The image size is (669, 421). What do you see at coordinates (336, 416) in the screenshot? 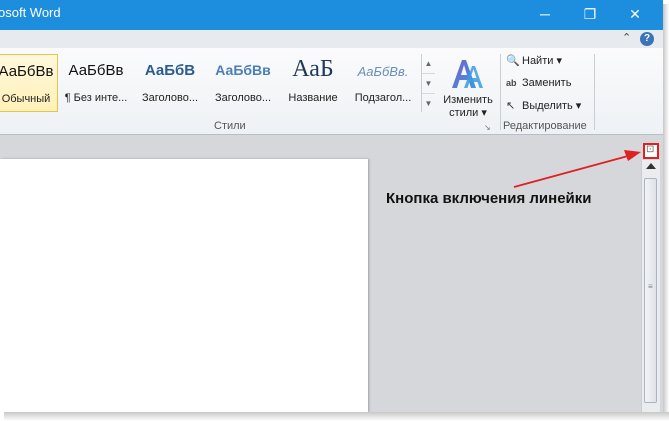
I see `frame-shadow-bottom` at bounding box center [336, 416].